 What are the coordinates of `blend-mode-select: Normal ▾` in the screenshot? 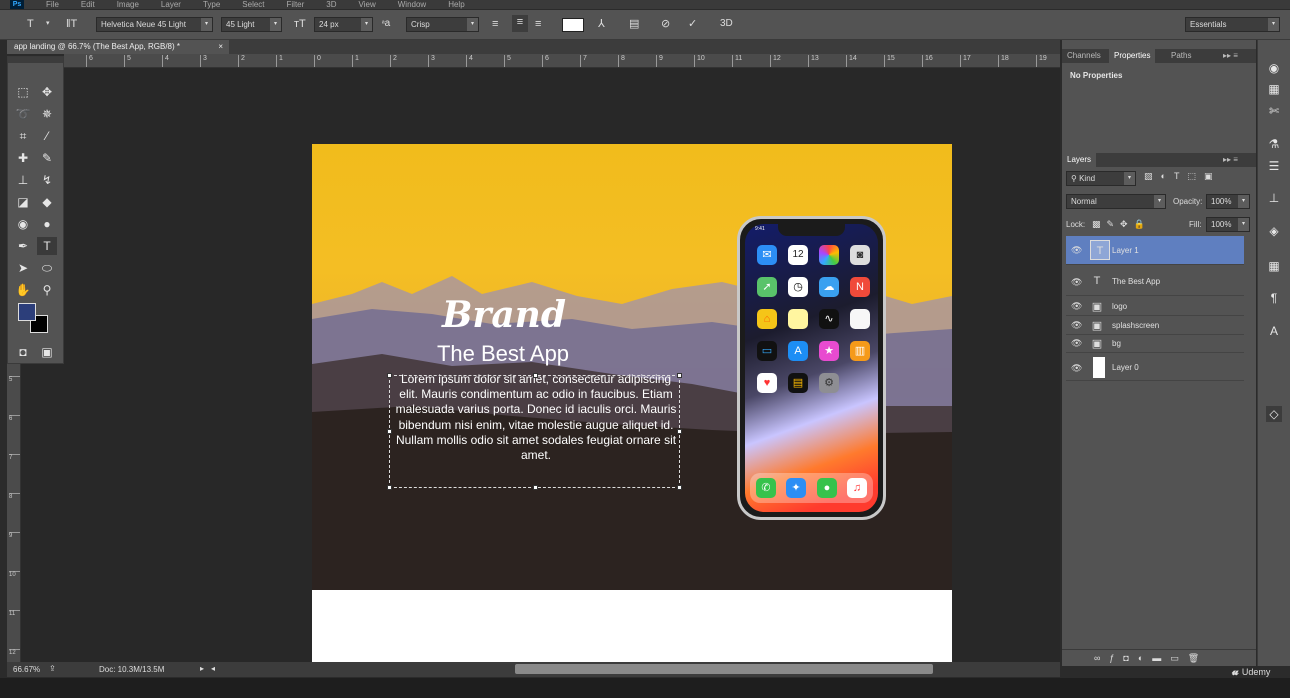 It's located at (1116, 201).